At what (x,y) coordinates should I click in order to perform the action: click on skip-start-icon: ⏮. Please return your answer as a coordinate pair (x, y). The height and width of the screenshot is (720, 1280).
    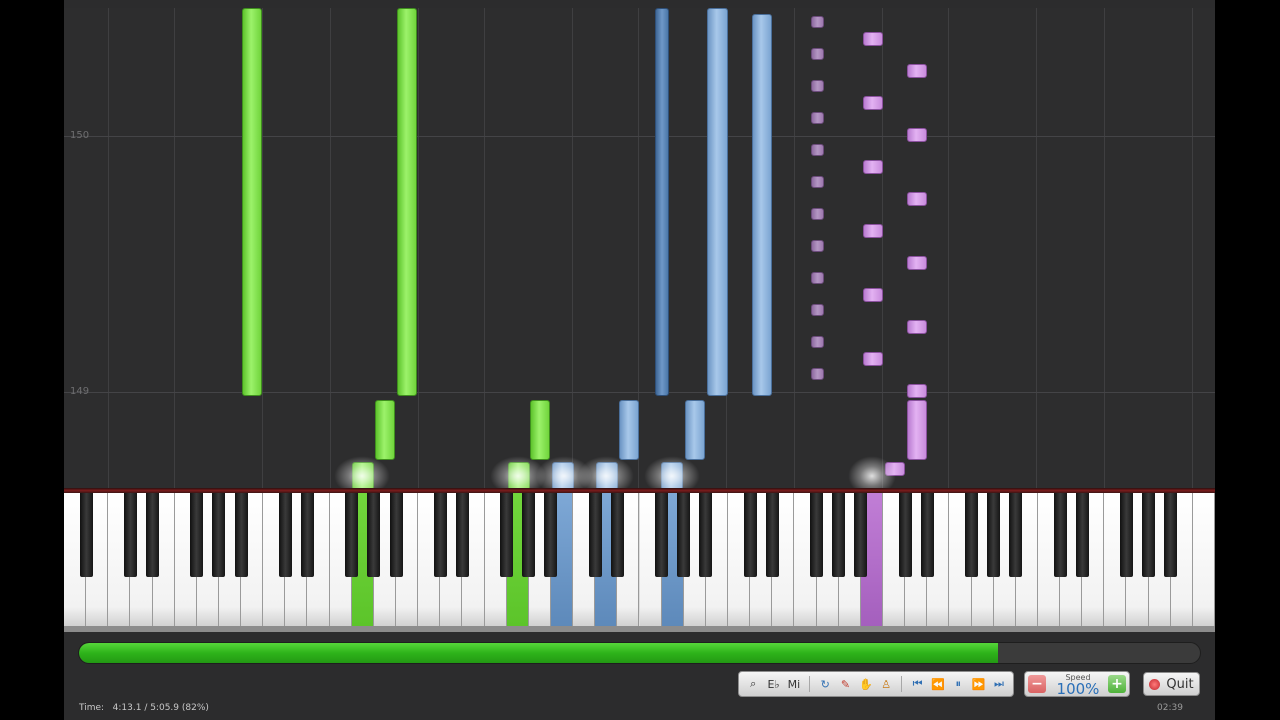
    Looking at the image, I should click on (917, 684).